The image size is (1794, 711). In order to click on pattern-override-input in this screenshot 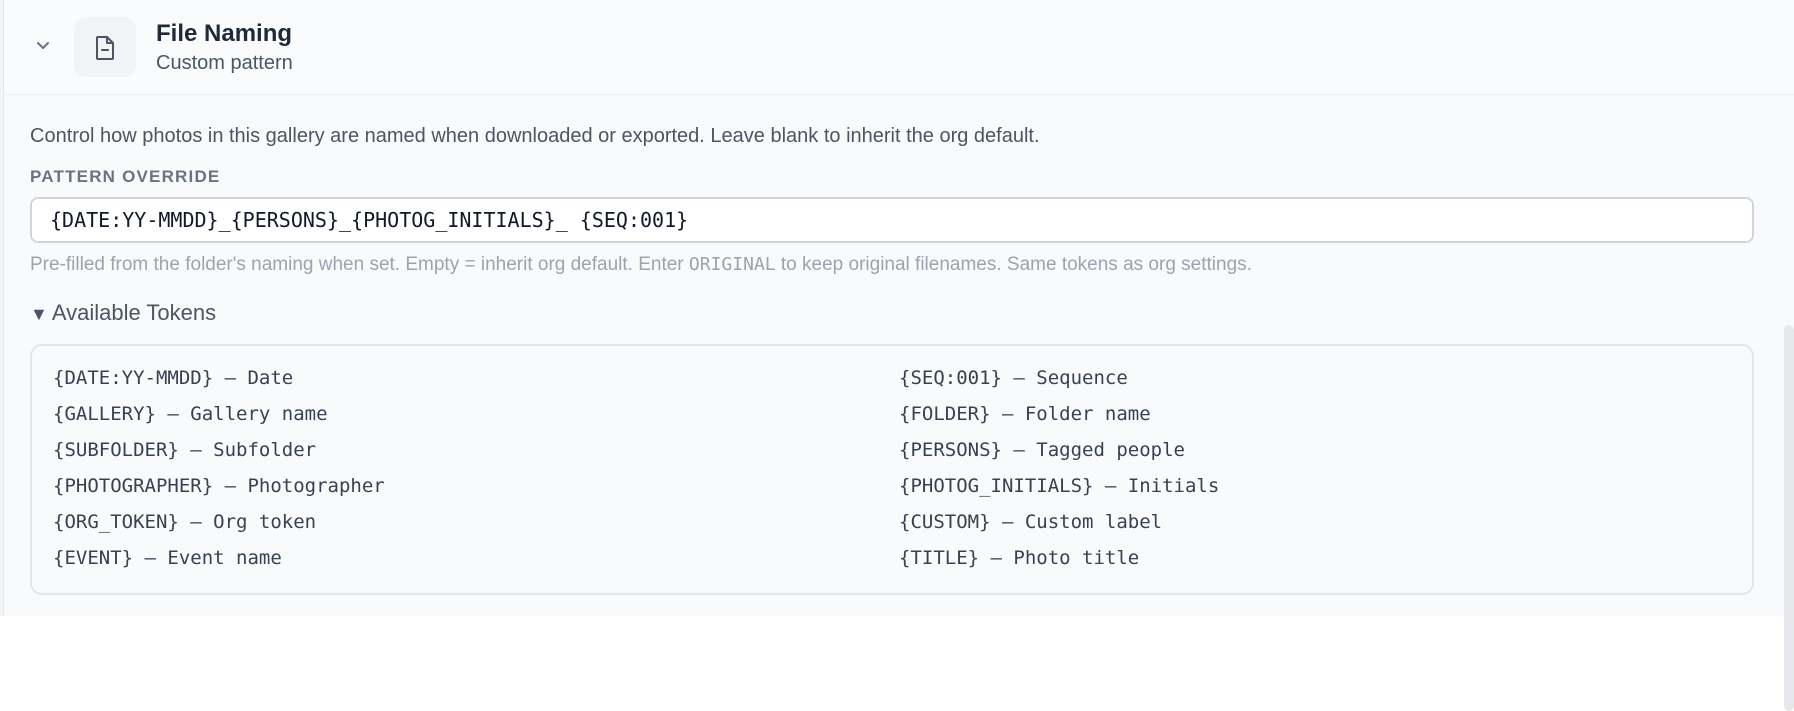, I will do `click(892, 220)`.